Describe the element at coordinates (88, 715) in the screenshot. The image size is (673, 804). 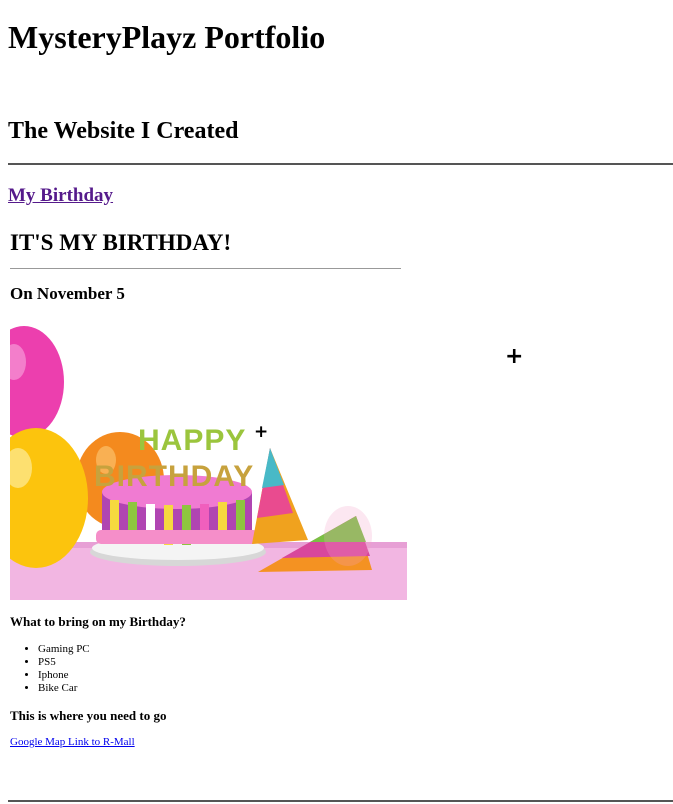
I see `location-heading: This is where you need to go` at that location.